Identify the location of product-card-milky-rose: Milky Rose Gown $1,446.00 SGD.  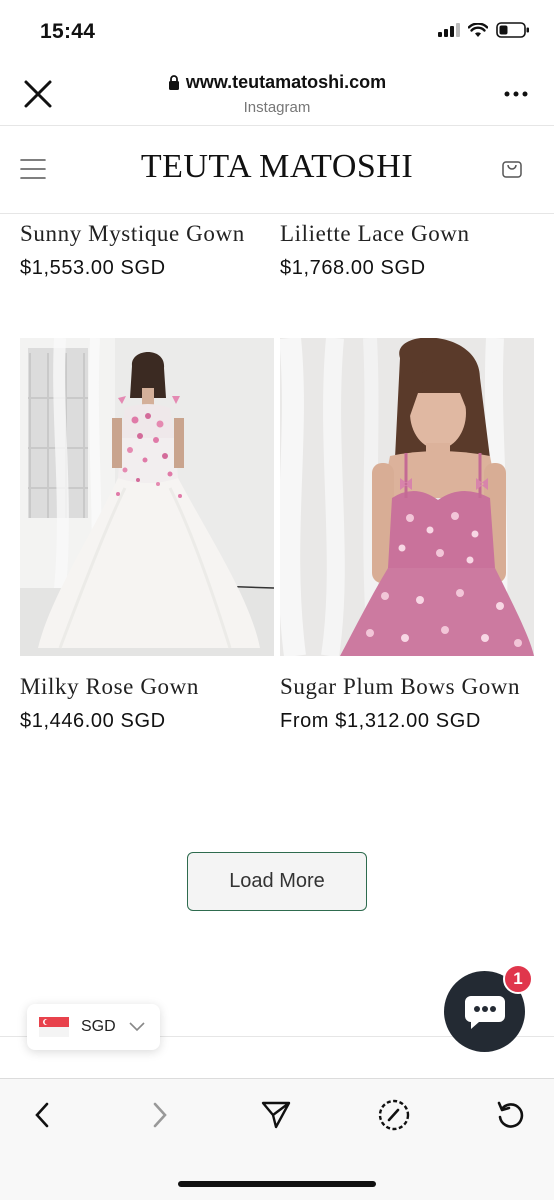
(145, 703).